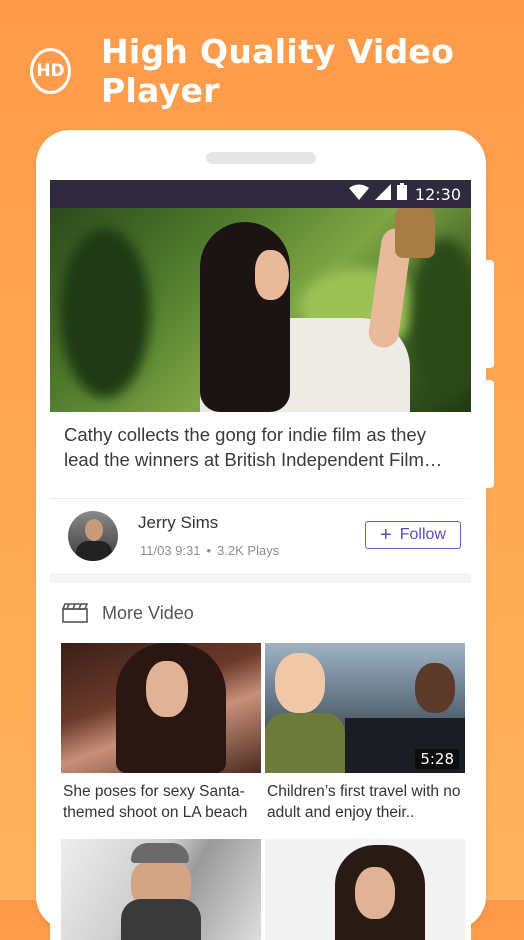  I want to click on more-video-title: More Video, so click(148, 612).